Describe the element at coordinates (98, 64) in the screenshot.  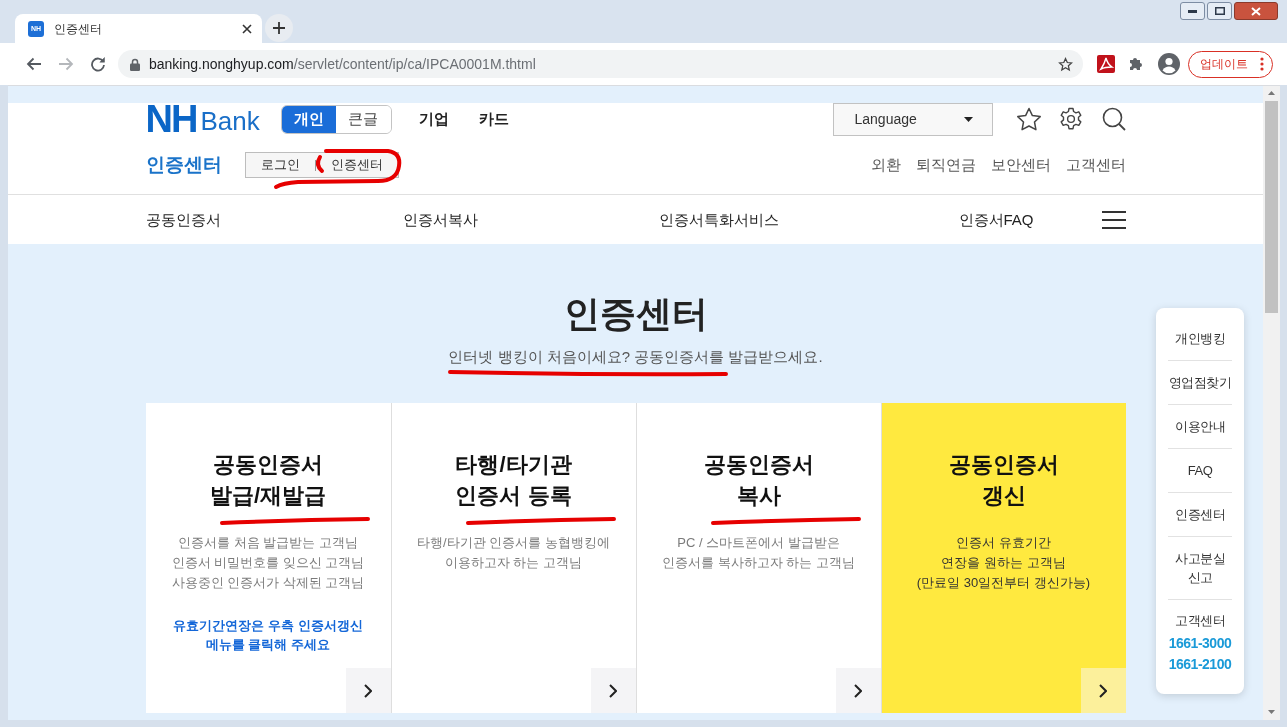
I see `reload-icon` at that location.